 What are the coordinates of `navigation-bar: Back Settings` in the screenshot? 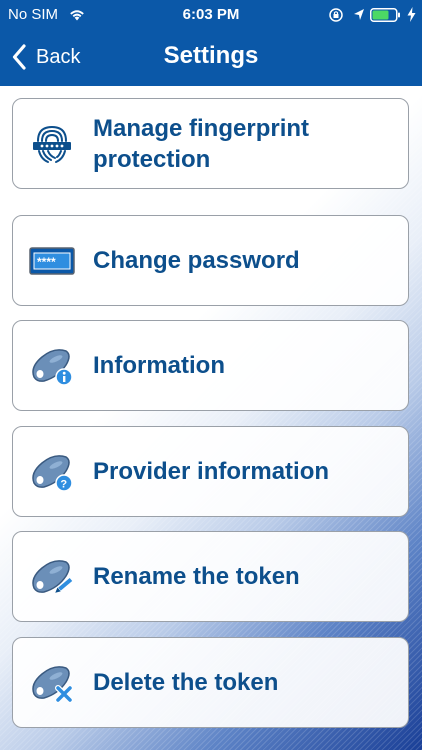 It's located at (211, 58).